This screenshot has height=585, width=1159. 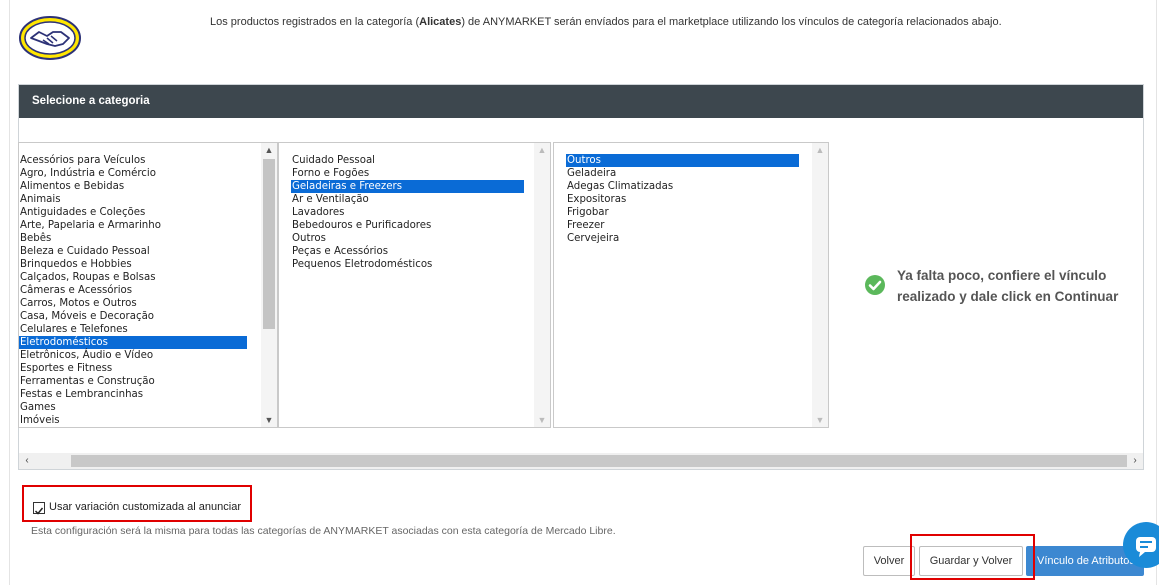 What do you see at coordinates (133, 264) in the screenshot?
I see `list-option: Brinquedos e Hobbies` at bounding box center [133, 264].